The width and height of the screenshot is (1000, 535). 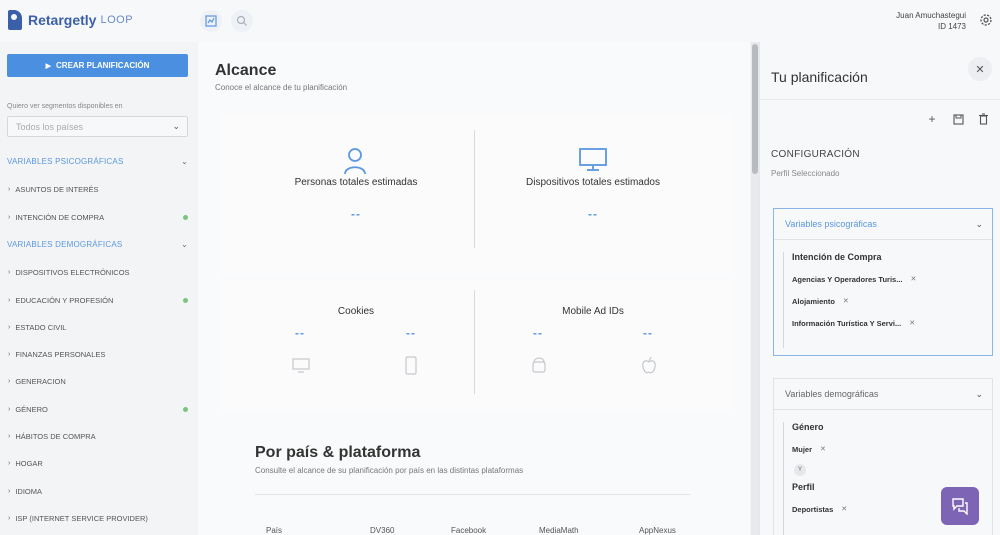 What do you see at coordinates (755, 288) in the screenshot?
I see `main-scrollbar` at bounding box center [755, 288].